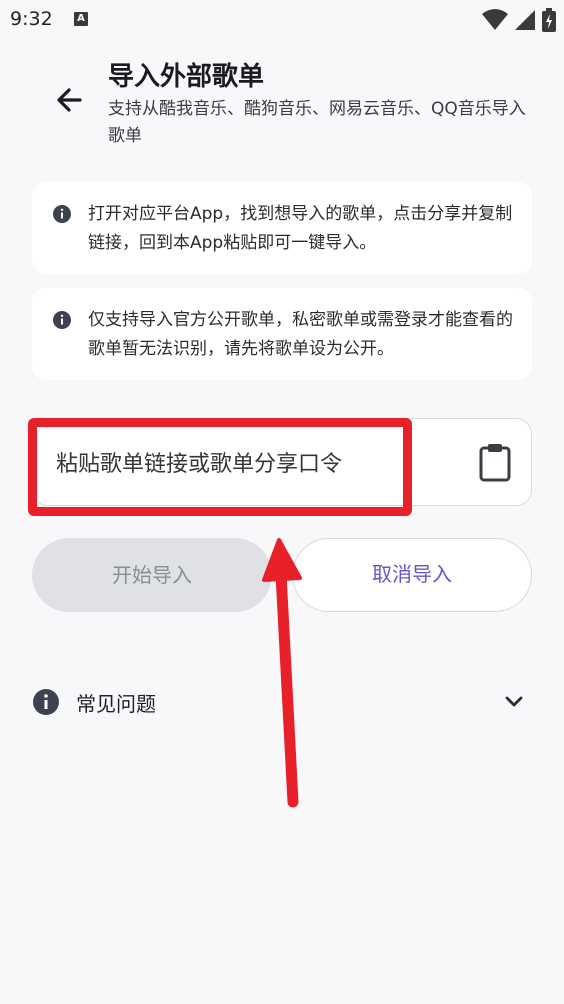  Describe the element at coordinates (282, 20) in the screenshot. I see `status-bar: 9:32 A` at that location.